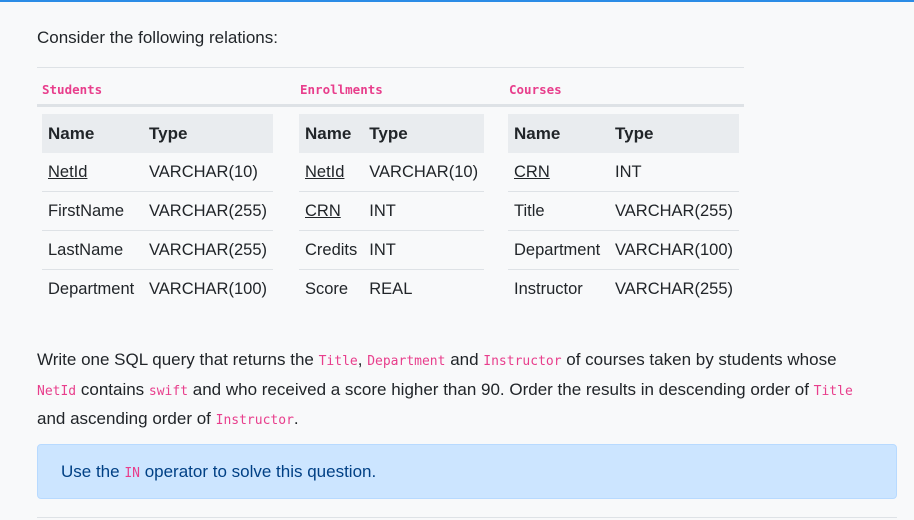  I want to click on table-row: FirstName VARCHAR(255), so click(157, 211).